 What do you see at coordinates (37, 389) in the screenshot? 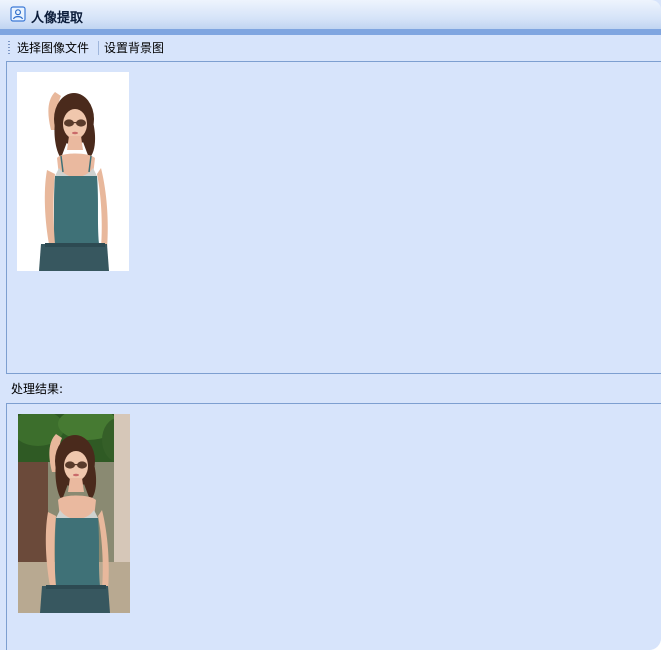
I see `result-label: 处理结果:` at bounding box center [37, 389].